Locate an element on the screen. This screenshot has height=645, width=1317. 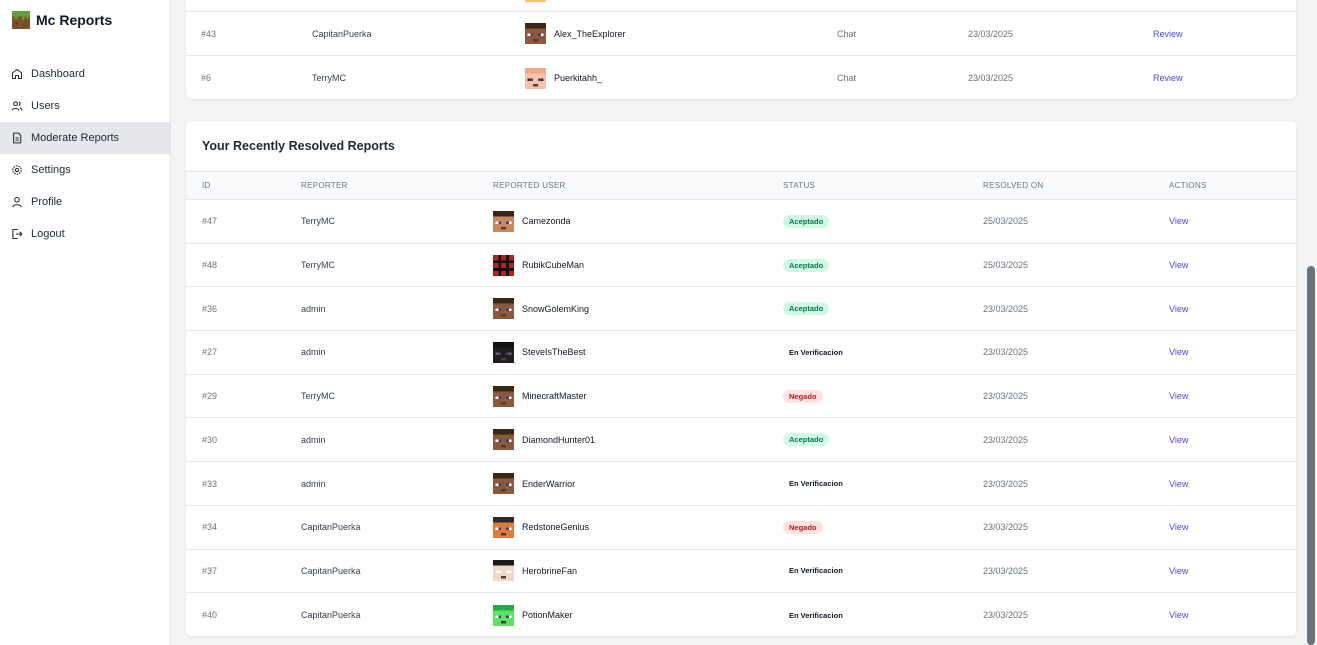
reported-user-name: DiamondHunter01 is located at coordinates (559, 439).